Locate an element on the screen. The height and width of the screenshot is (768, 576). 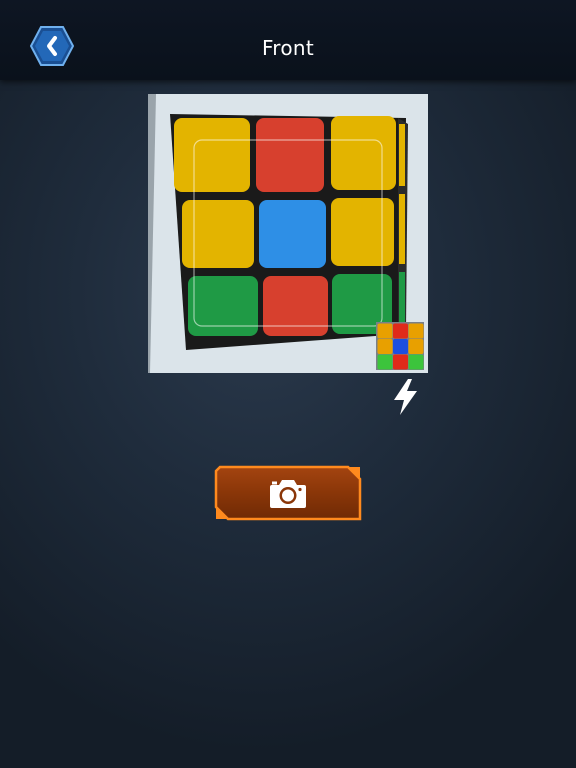
cube-face-stickers is located at coordinates (285, 226).